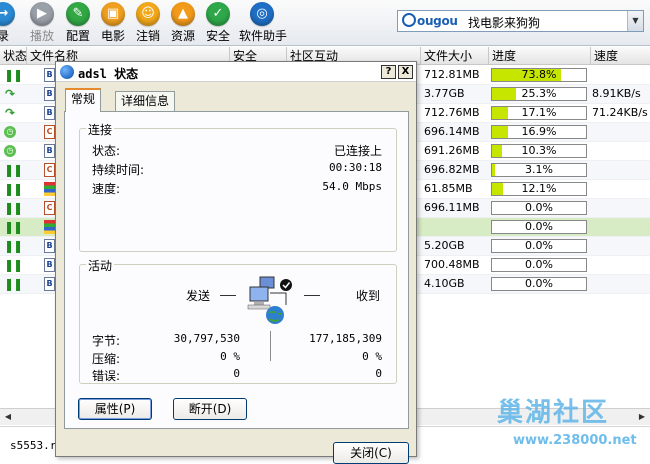  I want to click on file-size: 61.85MB, so click(448, 188).